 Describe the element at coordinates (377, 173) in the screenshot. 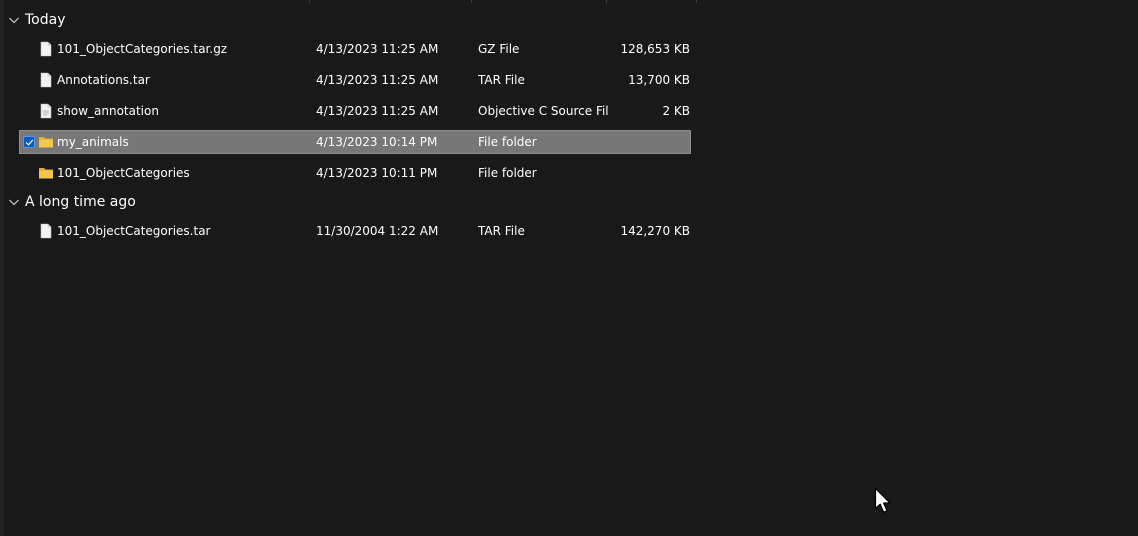

I see `file-date: 4/13/2023 10:11 PM` at that location.